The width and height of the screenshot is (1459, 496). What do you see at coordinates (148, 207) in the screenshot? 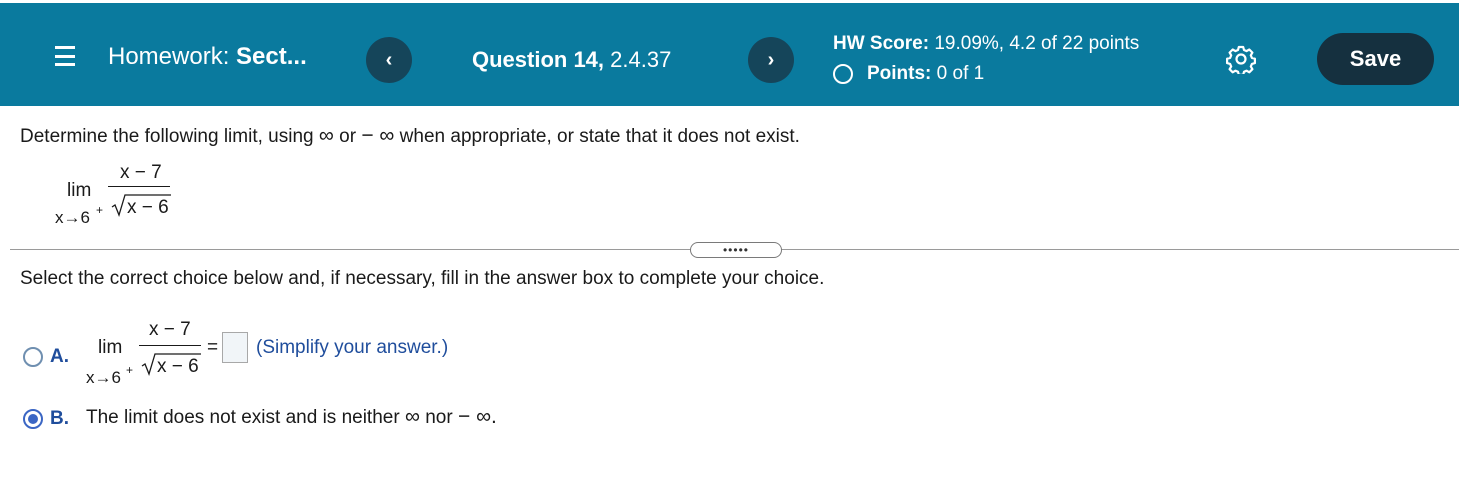
I see `denominator: x − 6` at bounding box center [148, 207].